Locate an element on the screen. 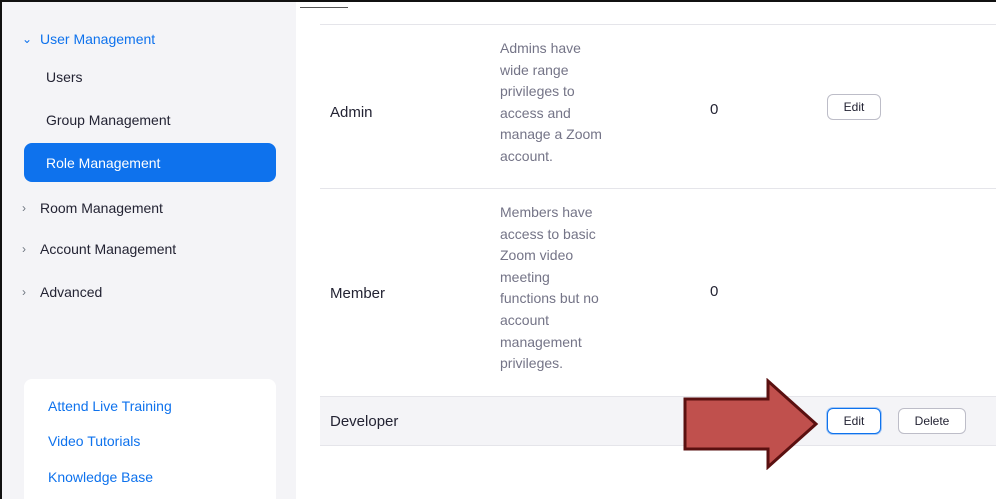  nav-role-management: Role Management is located at coordinates (150, 162).